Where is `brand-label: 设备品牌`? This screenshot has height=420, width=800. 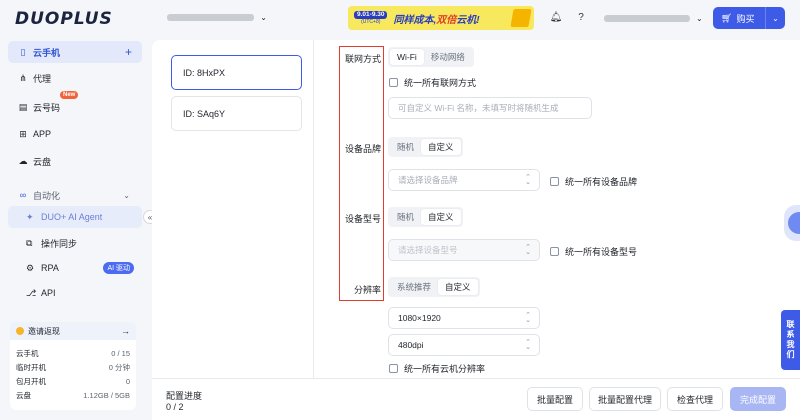 brand-label: 设备品牌 is located at coordinates (362, 149).